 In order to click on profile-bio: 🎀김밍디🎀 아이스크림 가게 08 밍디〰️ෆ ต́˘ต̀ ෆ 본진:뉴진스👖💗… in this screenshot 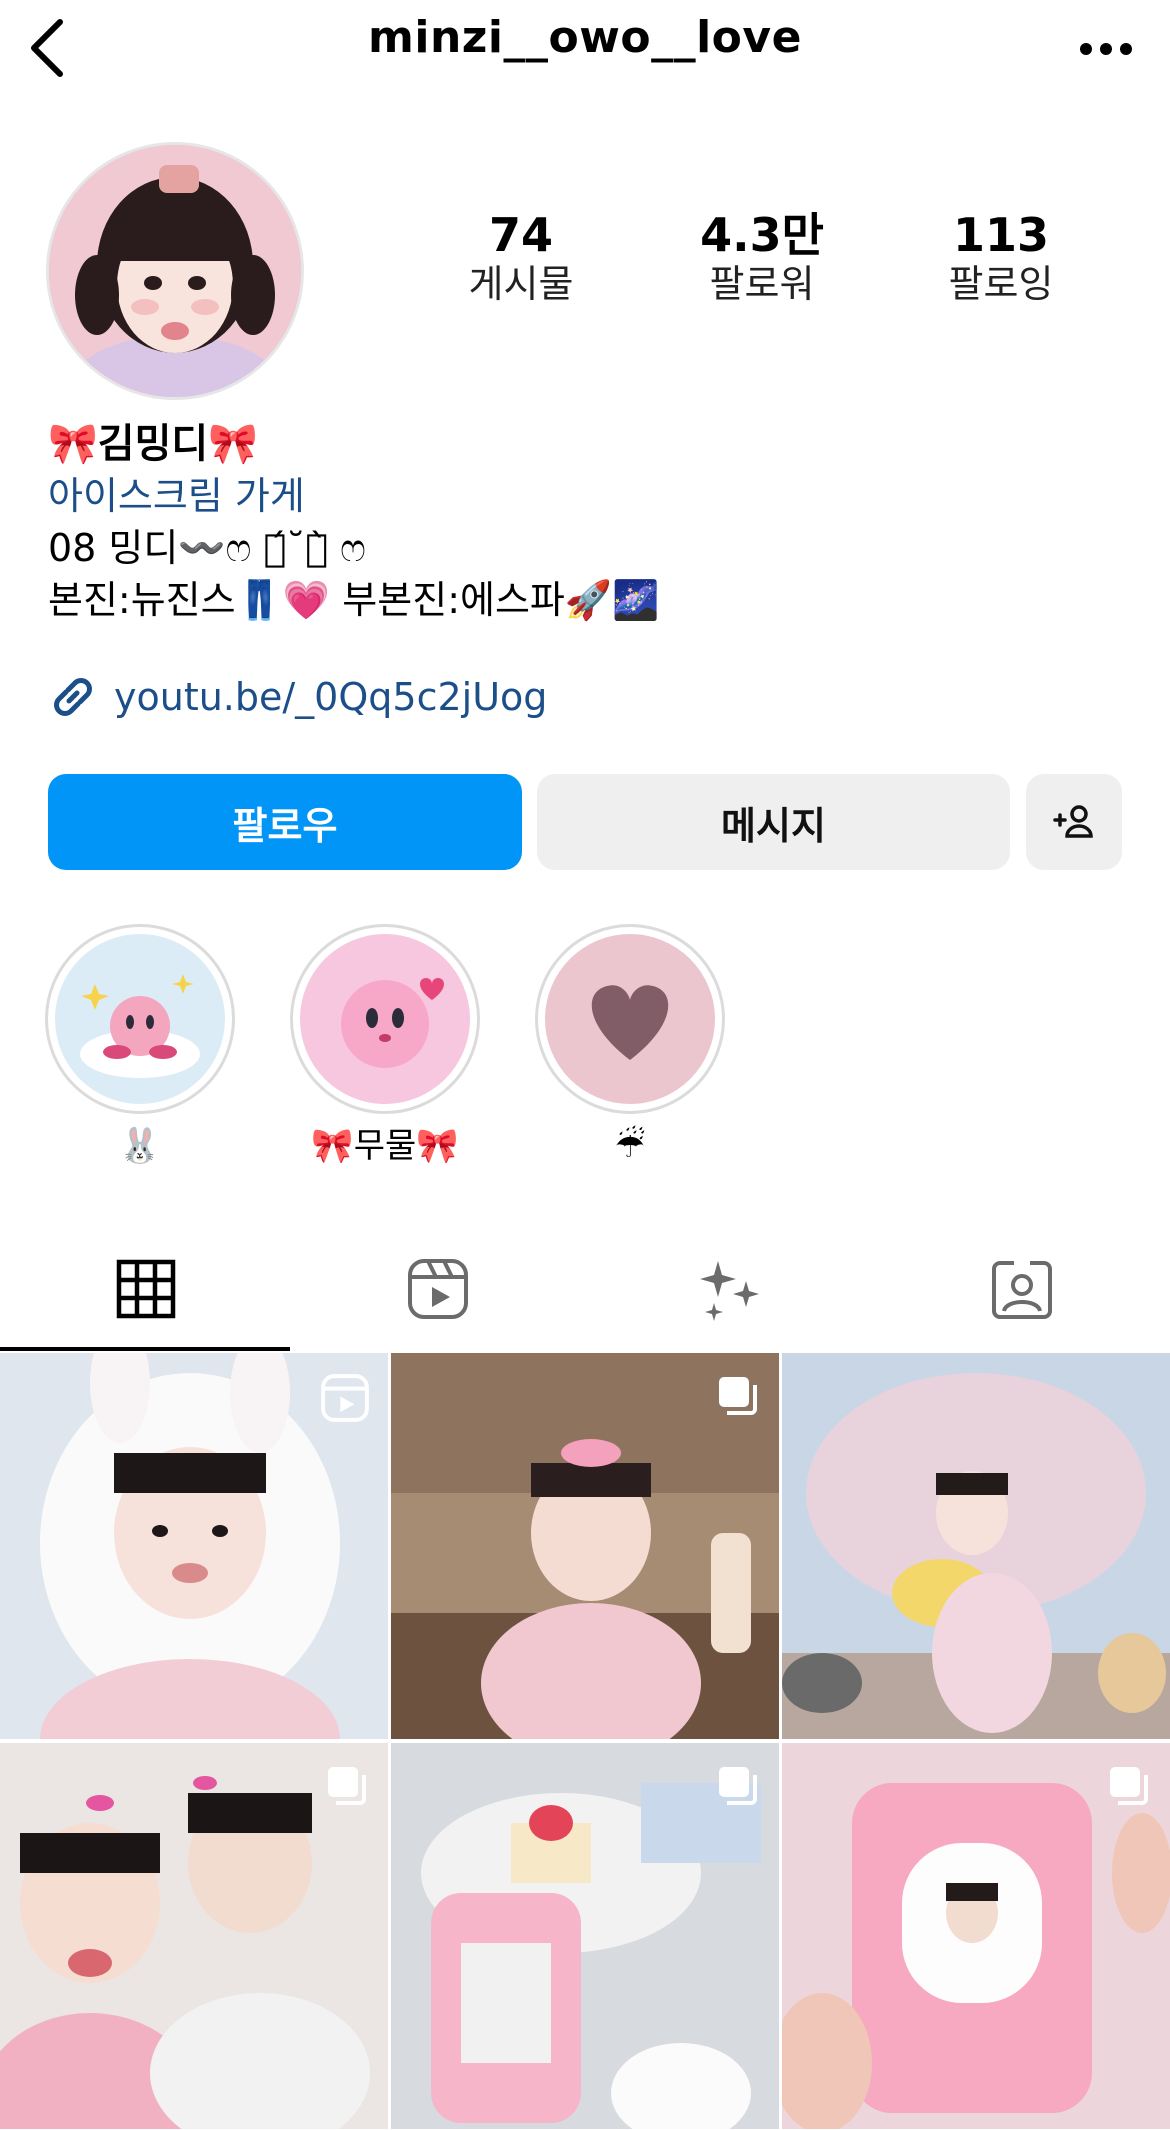, I will do `click(588, 522)`.